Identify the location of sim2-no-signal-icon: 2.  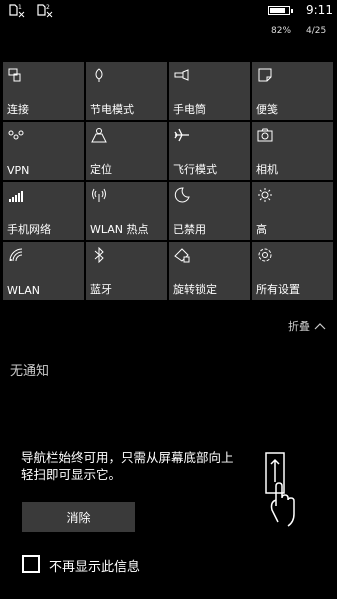
(45, 10).